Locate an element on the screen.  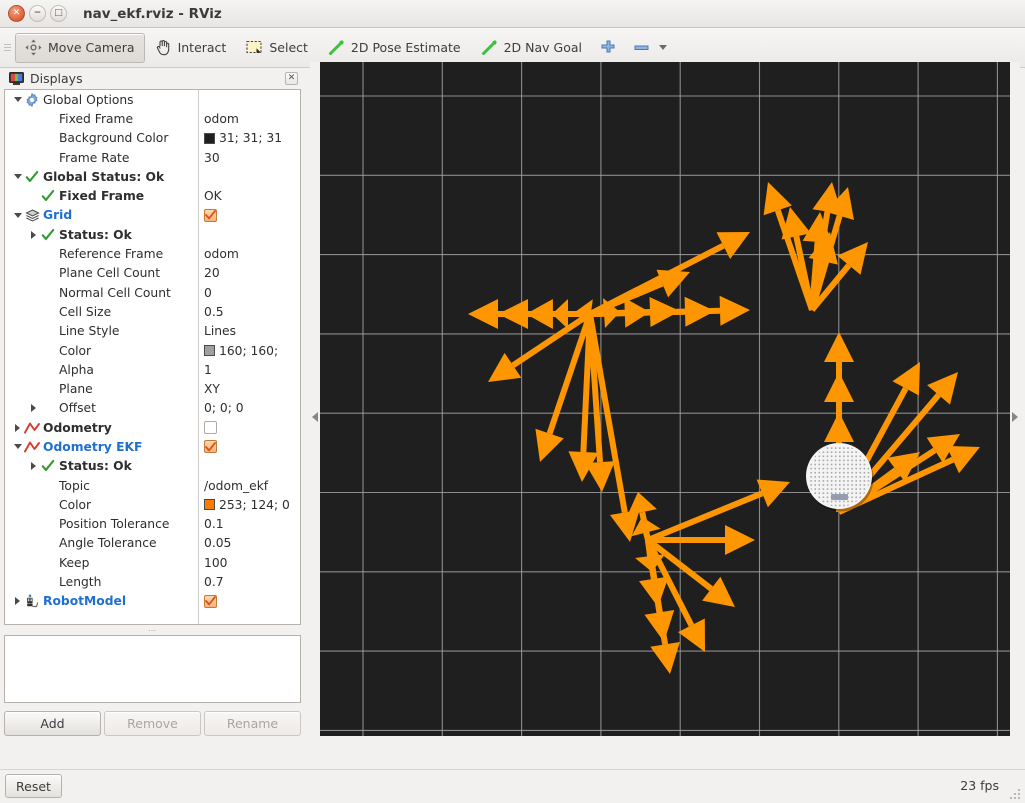
right-splitter-handle is located at coordinates (1015, 417).